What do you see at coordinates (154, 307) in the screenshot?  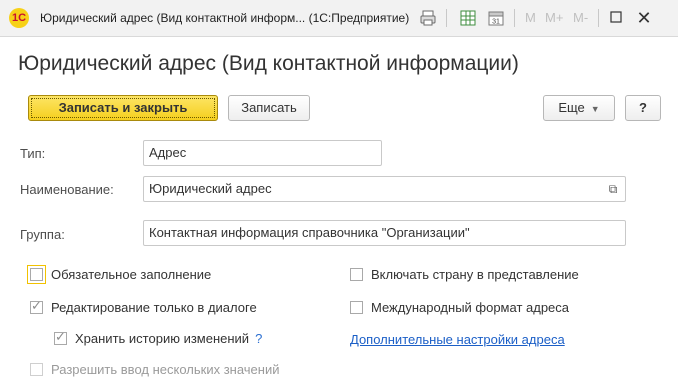 I see `dialog-only-label: Редактирование только в диалоге` at bounding box center [154, 307].